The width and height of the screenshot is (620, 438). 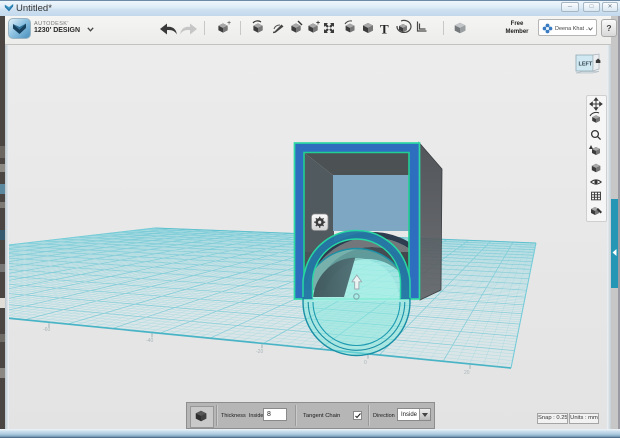 What do you see at coordinates (46, 330) in the screenshot?
I see `svg-text: -60` at bounding box center [46, 330].